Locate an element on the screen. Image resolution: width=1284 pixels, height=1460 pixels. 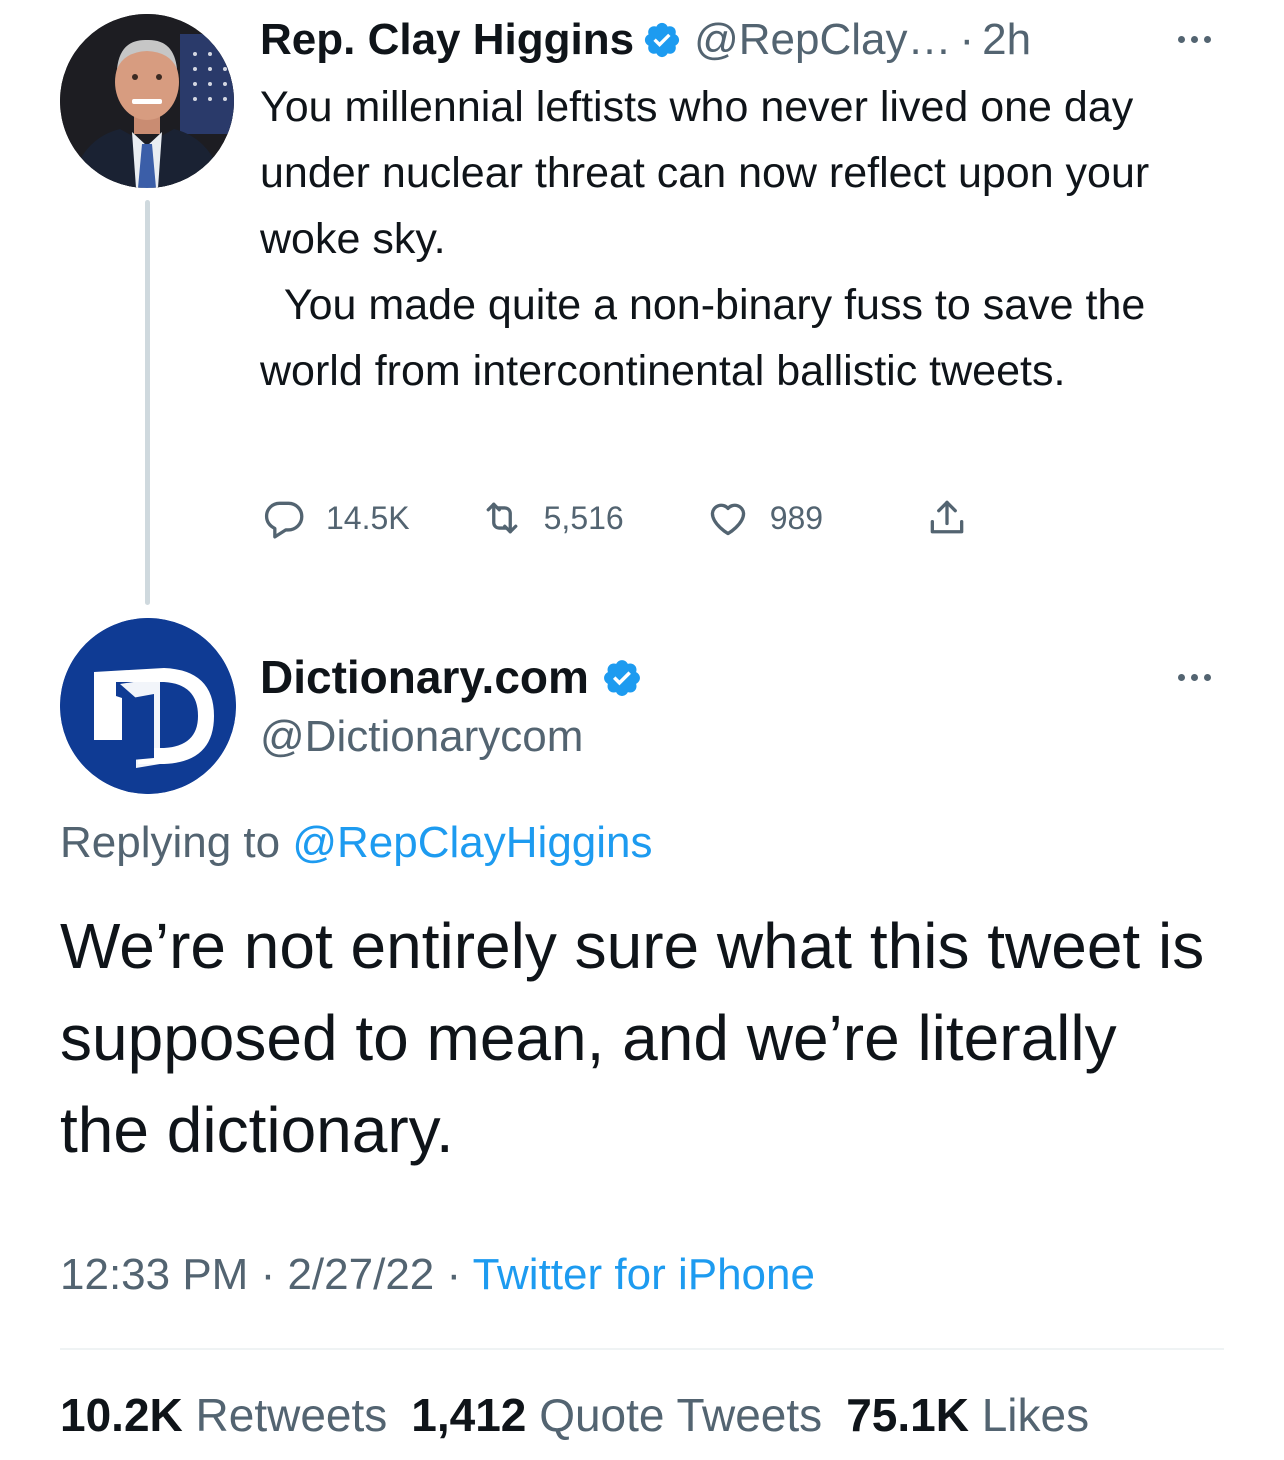
tweet-time: 2h is located at coordinates (1006, 40).